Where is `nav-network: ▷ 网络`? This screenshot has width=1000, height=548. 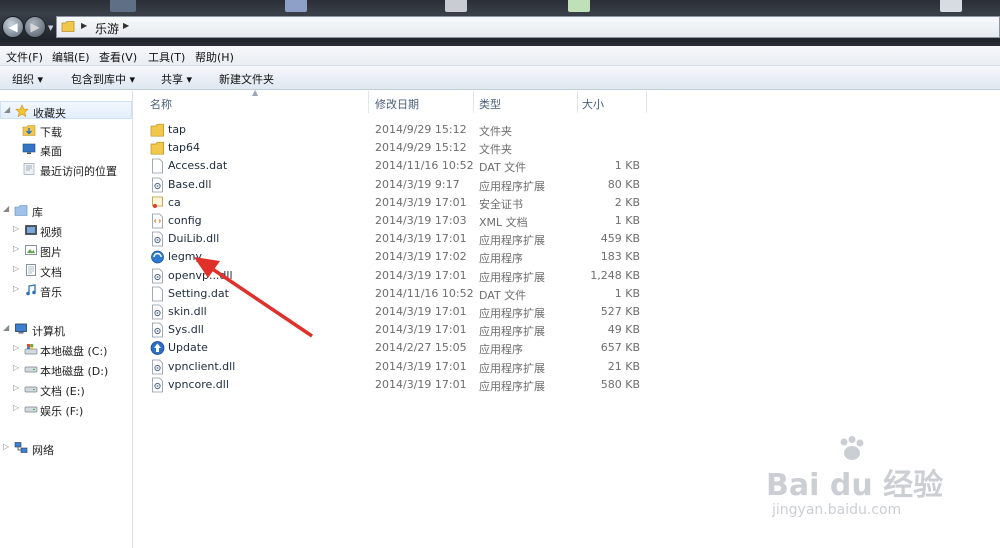 nav-network: ▷ 网络 is located at coordinates (66, 448).